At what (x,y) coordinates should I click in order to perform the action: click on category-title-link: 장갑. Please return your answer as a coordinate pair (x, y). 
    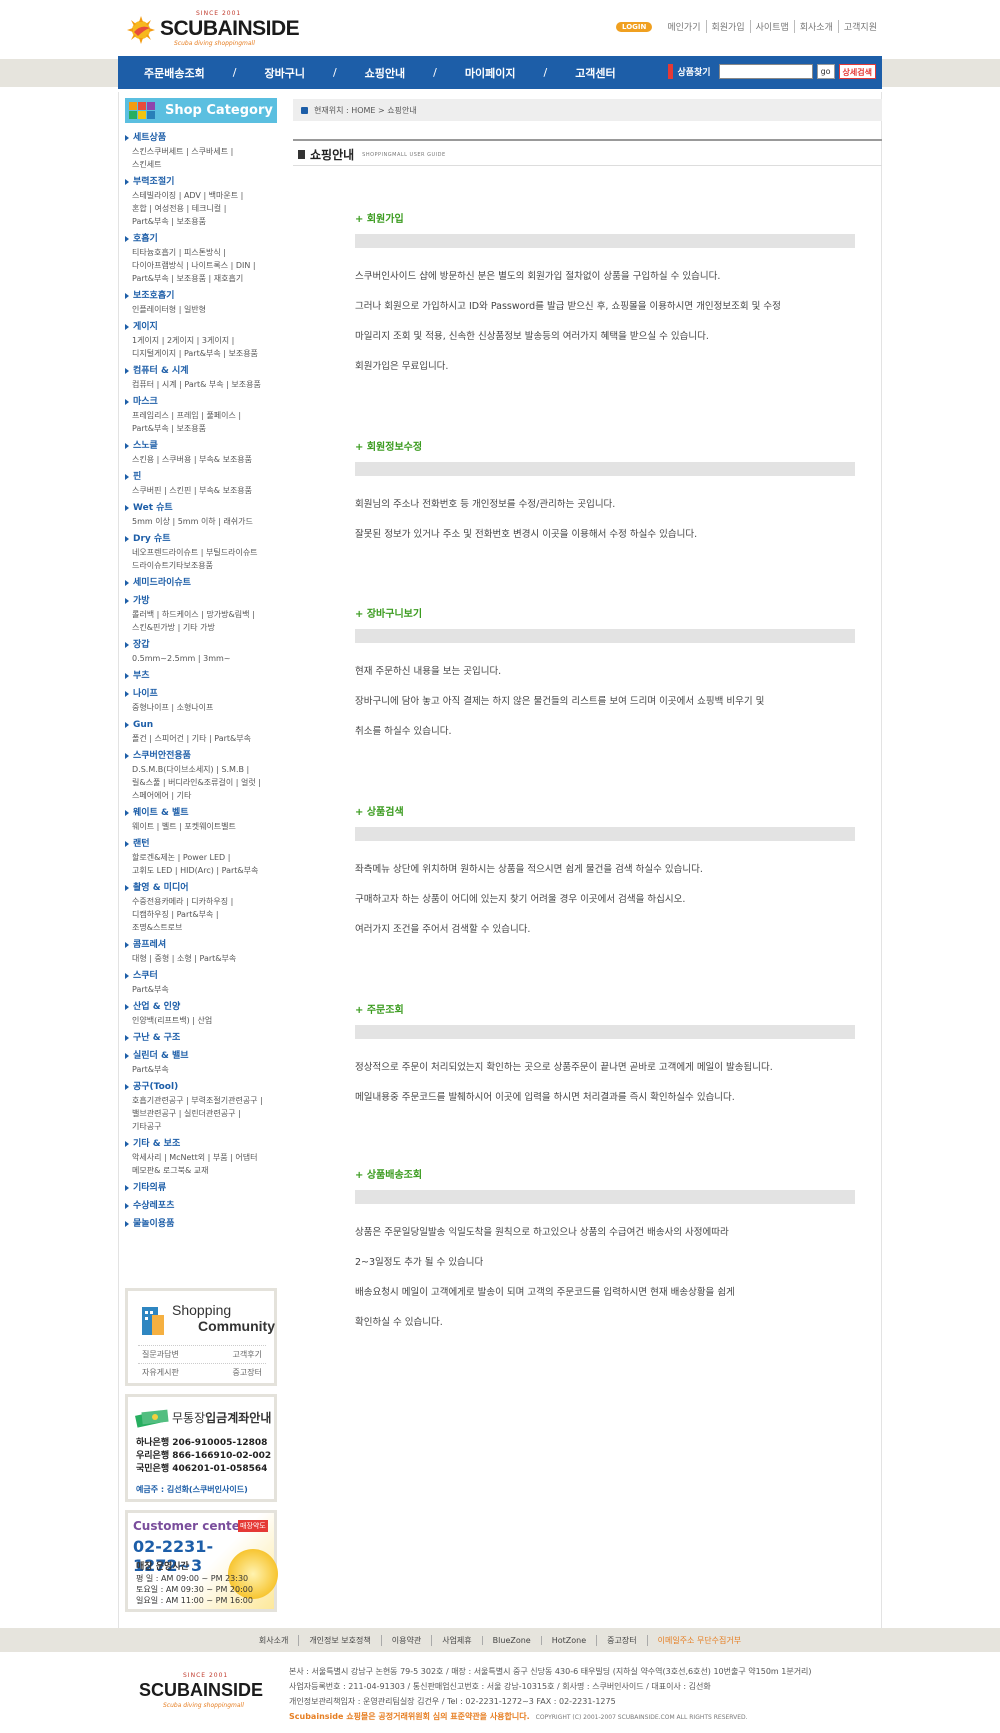
    Looking at the image, I should click on (201, 645).